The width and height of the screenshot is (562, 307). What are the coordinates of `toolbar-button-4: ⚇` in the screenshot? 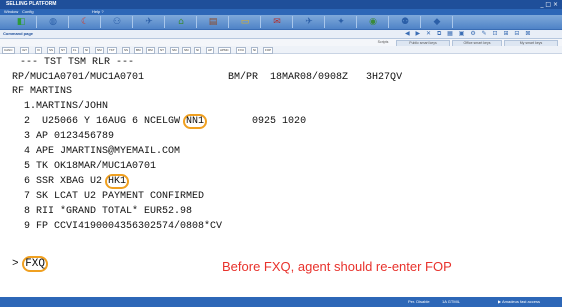 It's located at (117, 22).